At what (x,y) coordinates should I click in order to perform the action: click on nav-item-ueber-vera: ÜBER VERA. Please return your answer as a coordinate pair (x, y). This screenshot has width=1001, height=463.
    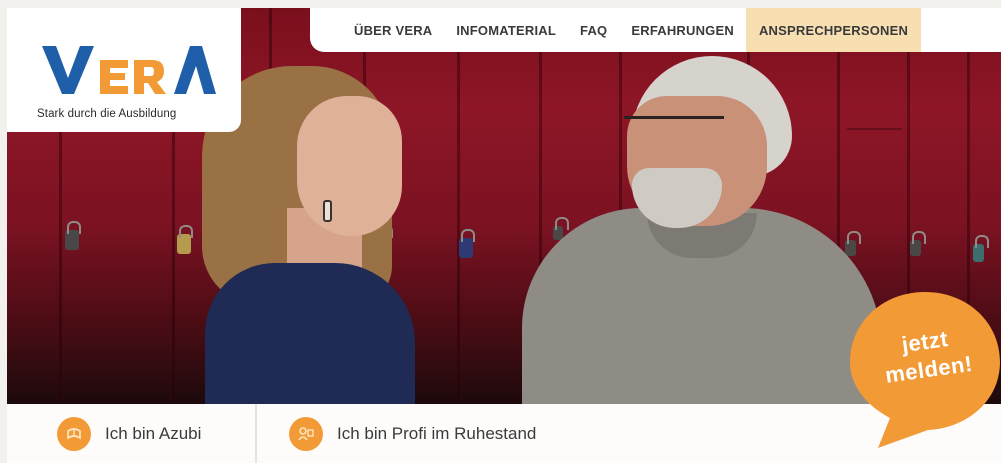
    Looking at the image, I should click on (393, 30).